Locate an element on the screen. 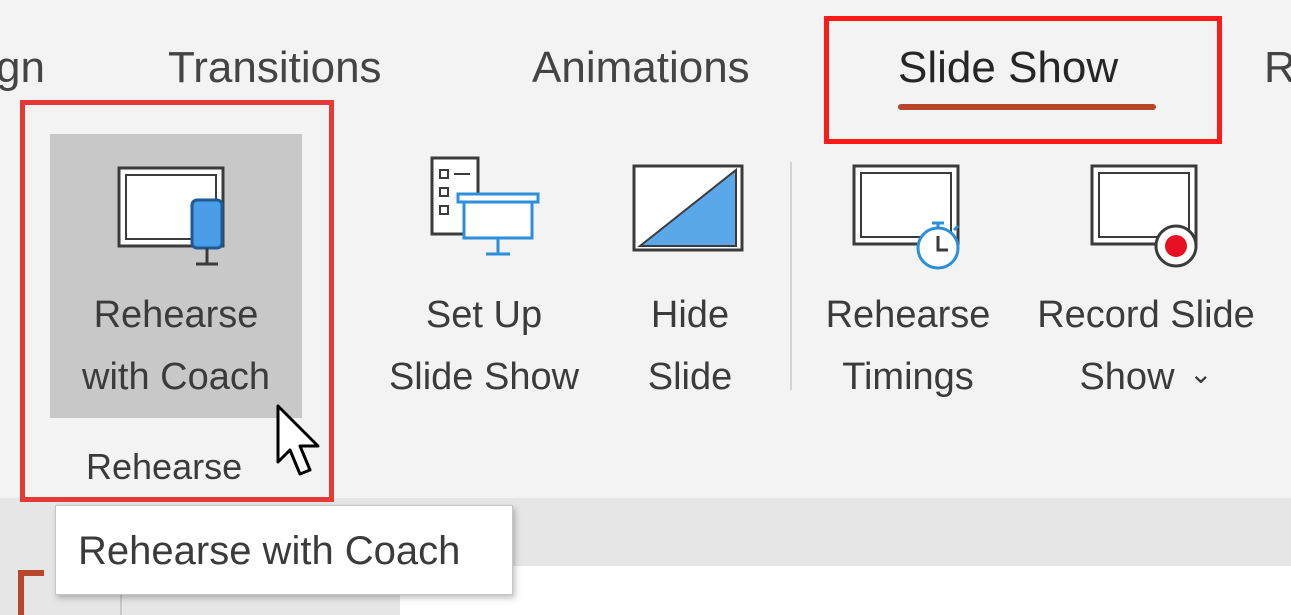 The image size is (1291, 615). set-up-slide-show-label-line1: Set Up is located at coordinates (484, 315).